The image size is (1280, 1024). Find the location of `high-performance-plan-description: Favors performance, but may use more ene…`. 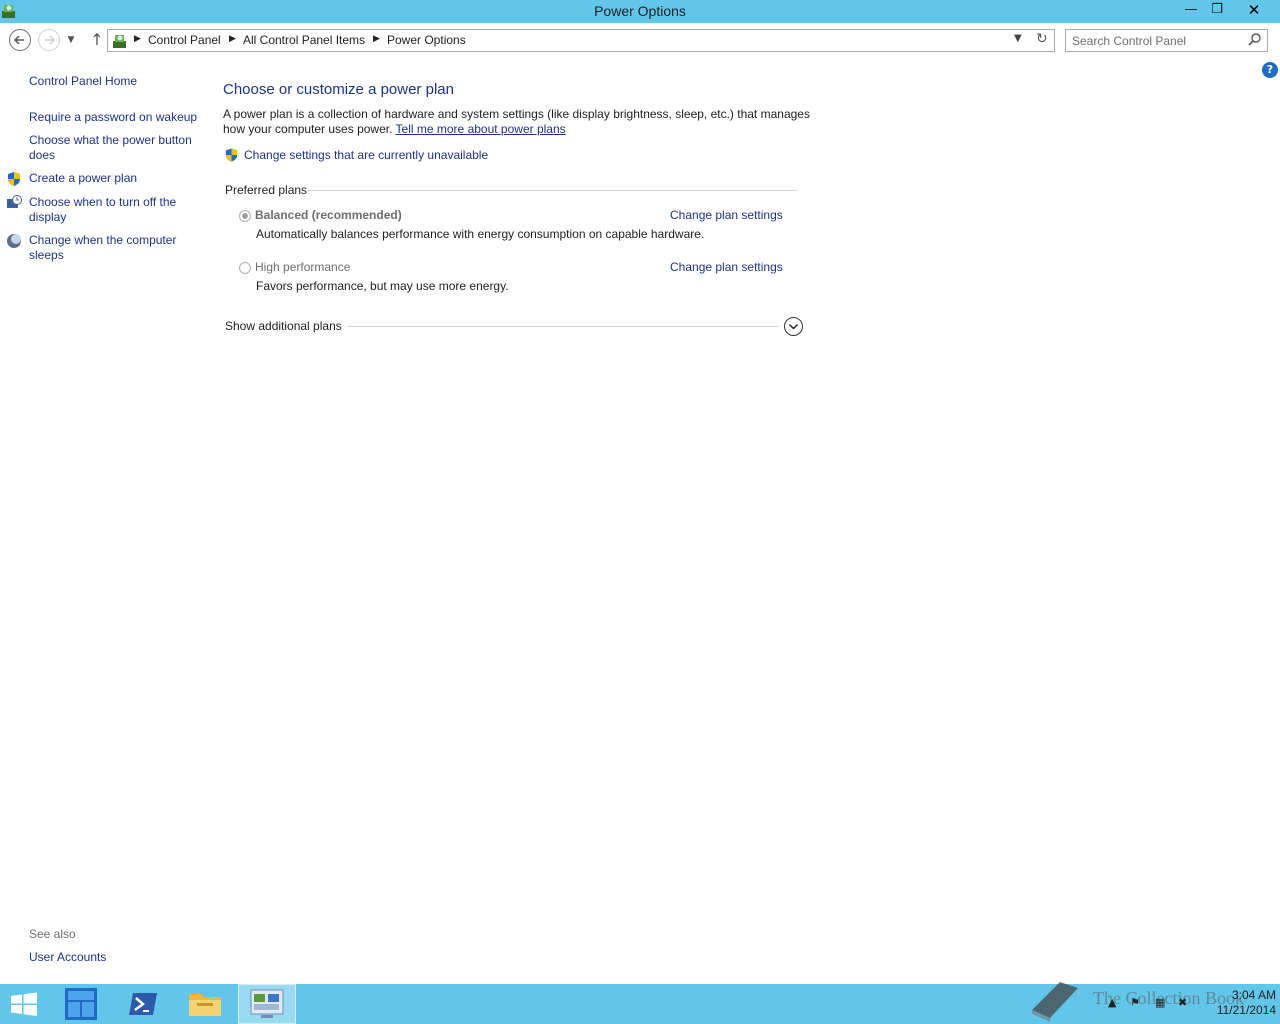

high-performance-plan-description: Favors performance, but may use more ene… is located at coordinates (382, 286).